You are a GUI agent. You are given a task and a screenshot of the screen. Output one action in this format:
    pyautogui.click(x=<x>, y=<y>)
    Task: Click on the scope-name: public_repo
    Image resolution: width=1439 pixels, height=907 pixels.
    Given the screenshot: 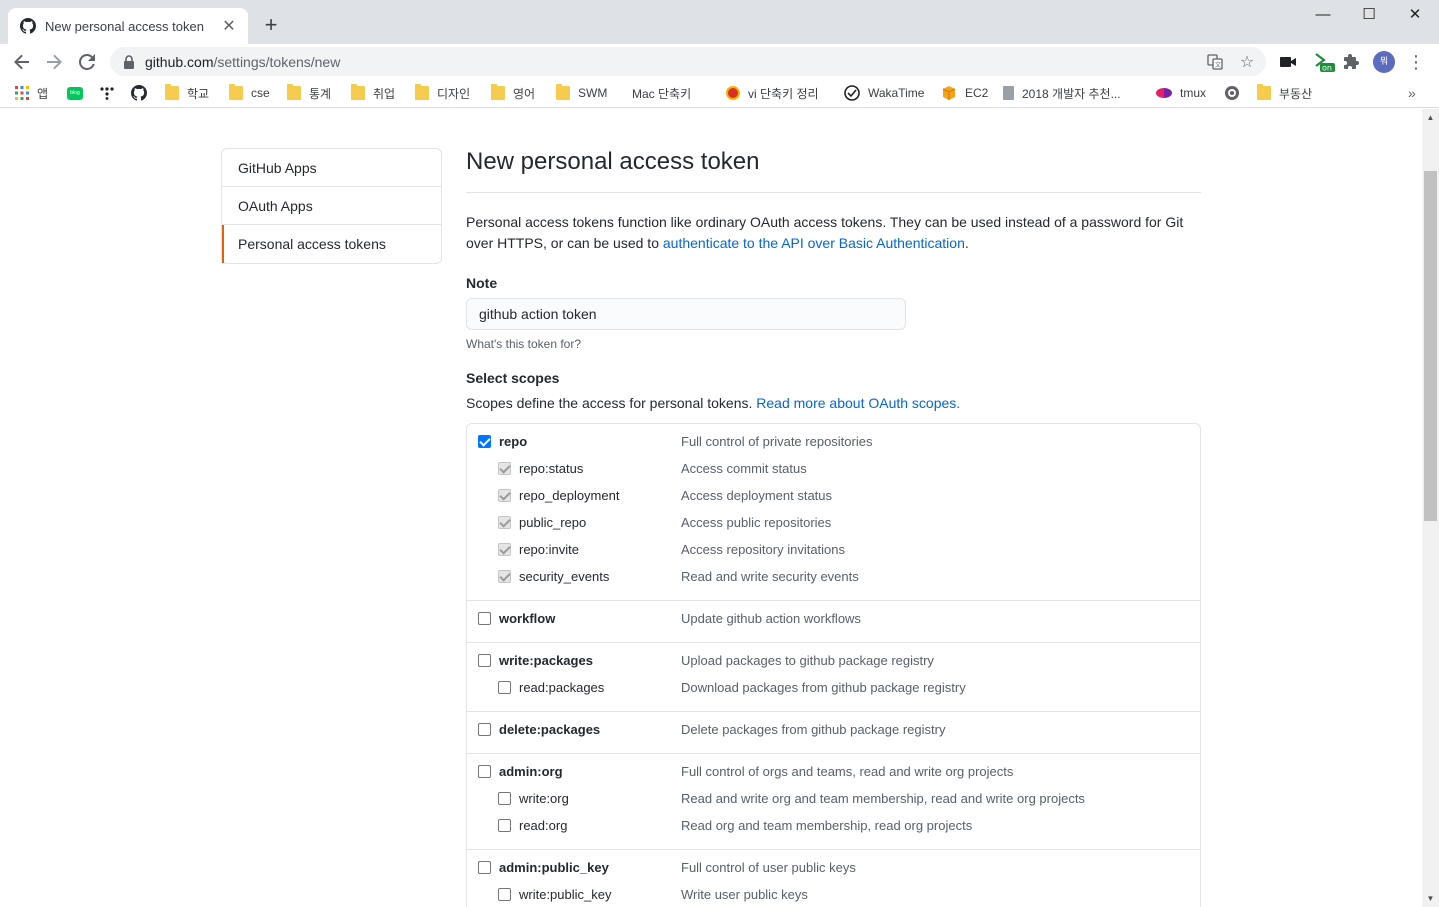 What is the action you would take?
    pyautogui.click(x=552, y=522)
    